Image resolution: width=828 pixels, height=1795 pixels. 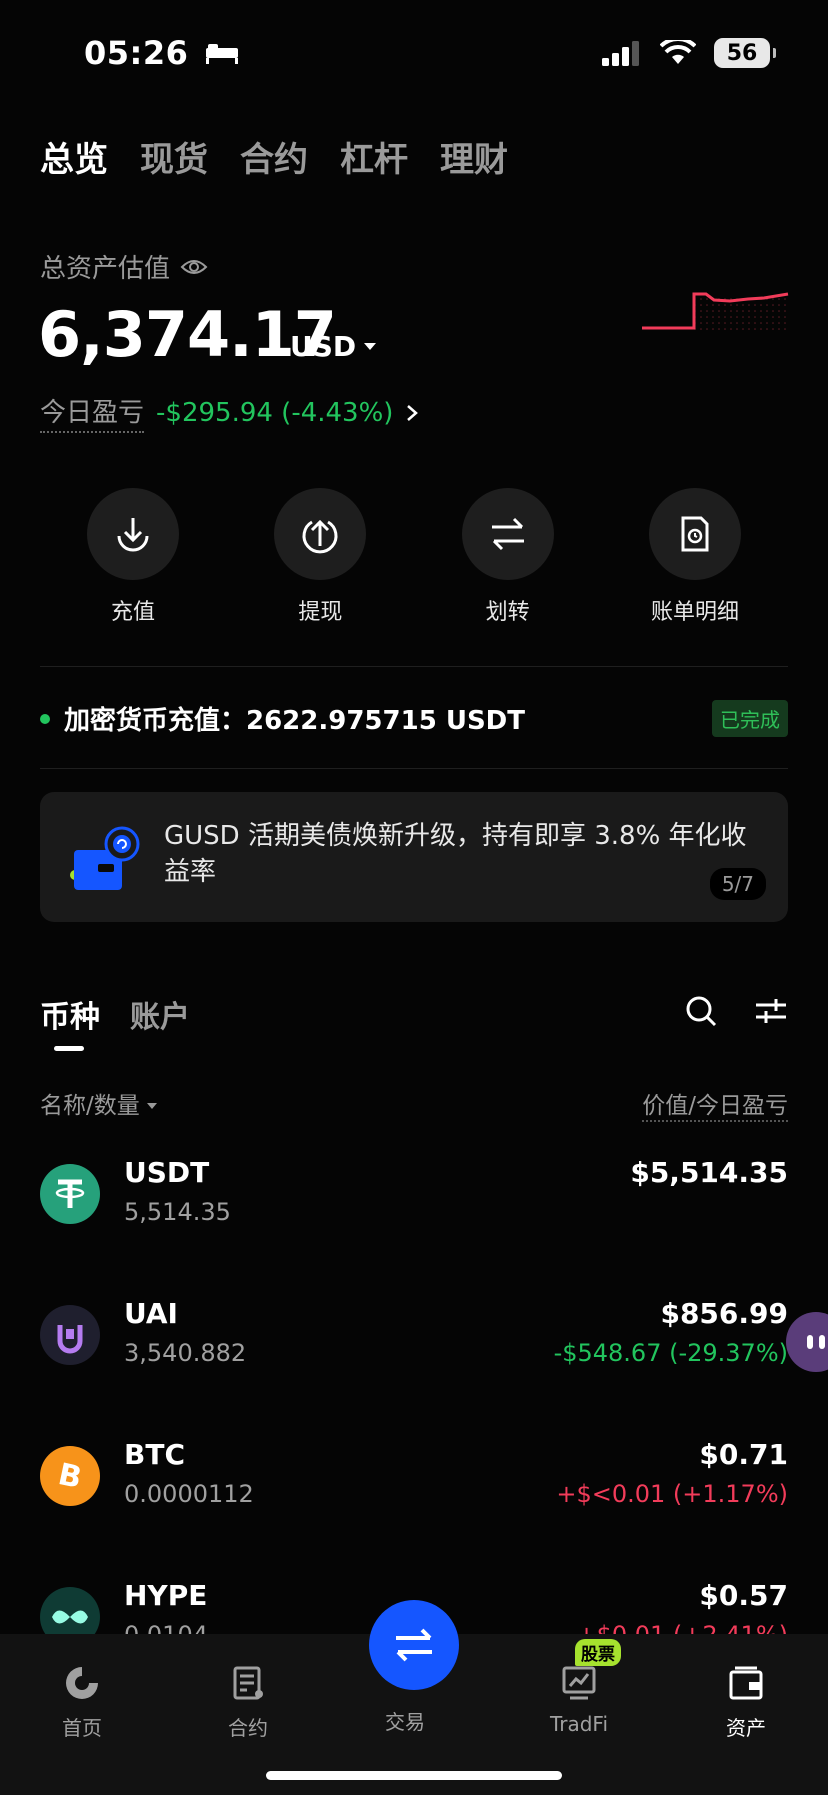 What do you see at coordinates (746, 1683) in the screenshot?
I see `assets-icon` at bounding box center [746, 1683].